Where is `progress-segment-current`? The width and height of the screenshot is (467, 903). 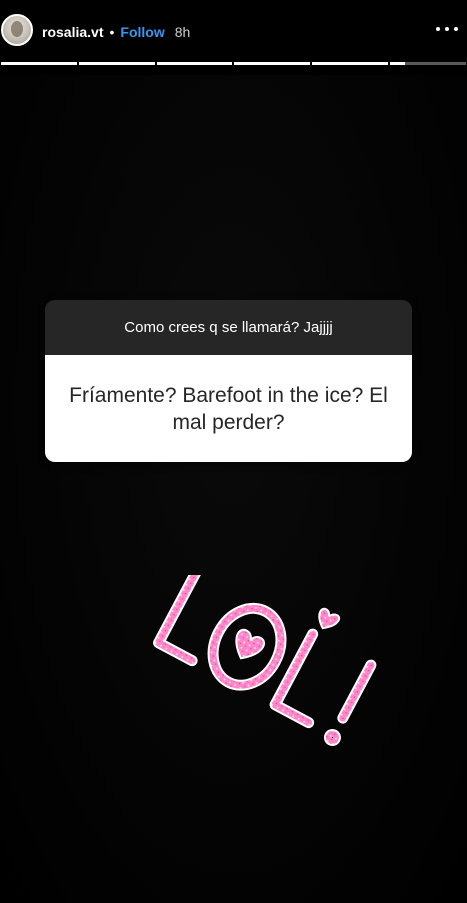 progress-segment-current is located at coordinates (428, 63).